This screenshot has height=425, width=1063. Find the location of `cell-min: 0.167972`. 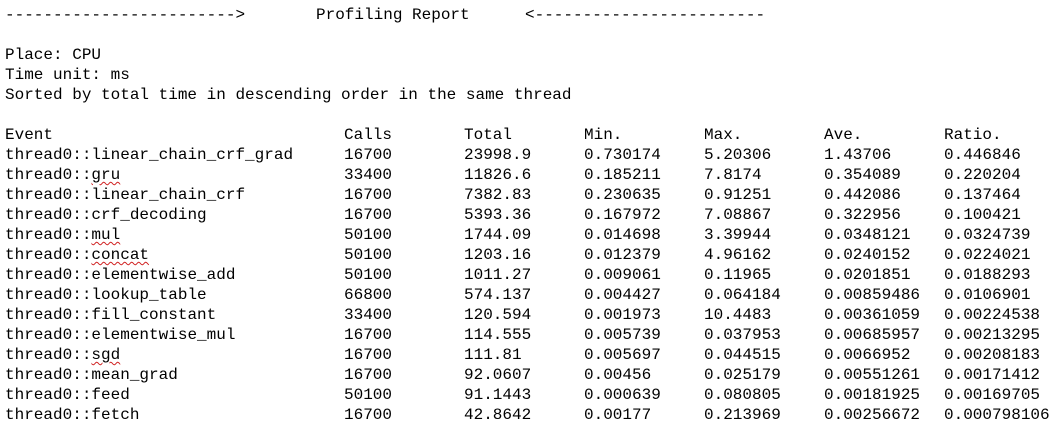

cell-min: 0.167972 is located at coordinates (622, 215).